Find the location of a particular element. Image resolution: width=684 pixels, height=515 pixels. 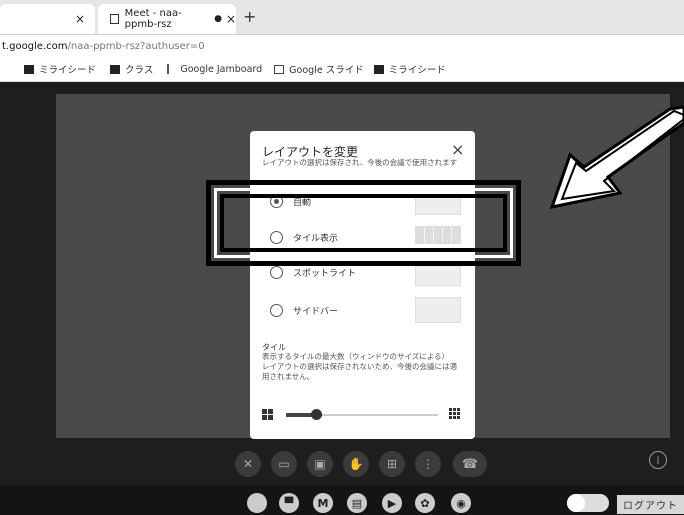

many-tiles-icon is located at coordinates (454, 413).